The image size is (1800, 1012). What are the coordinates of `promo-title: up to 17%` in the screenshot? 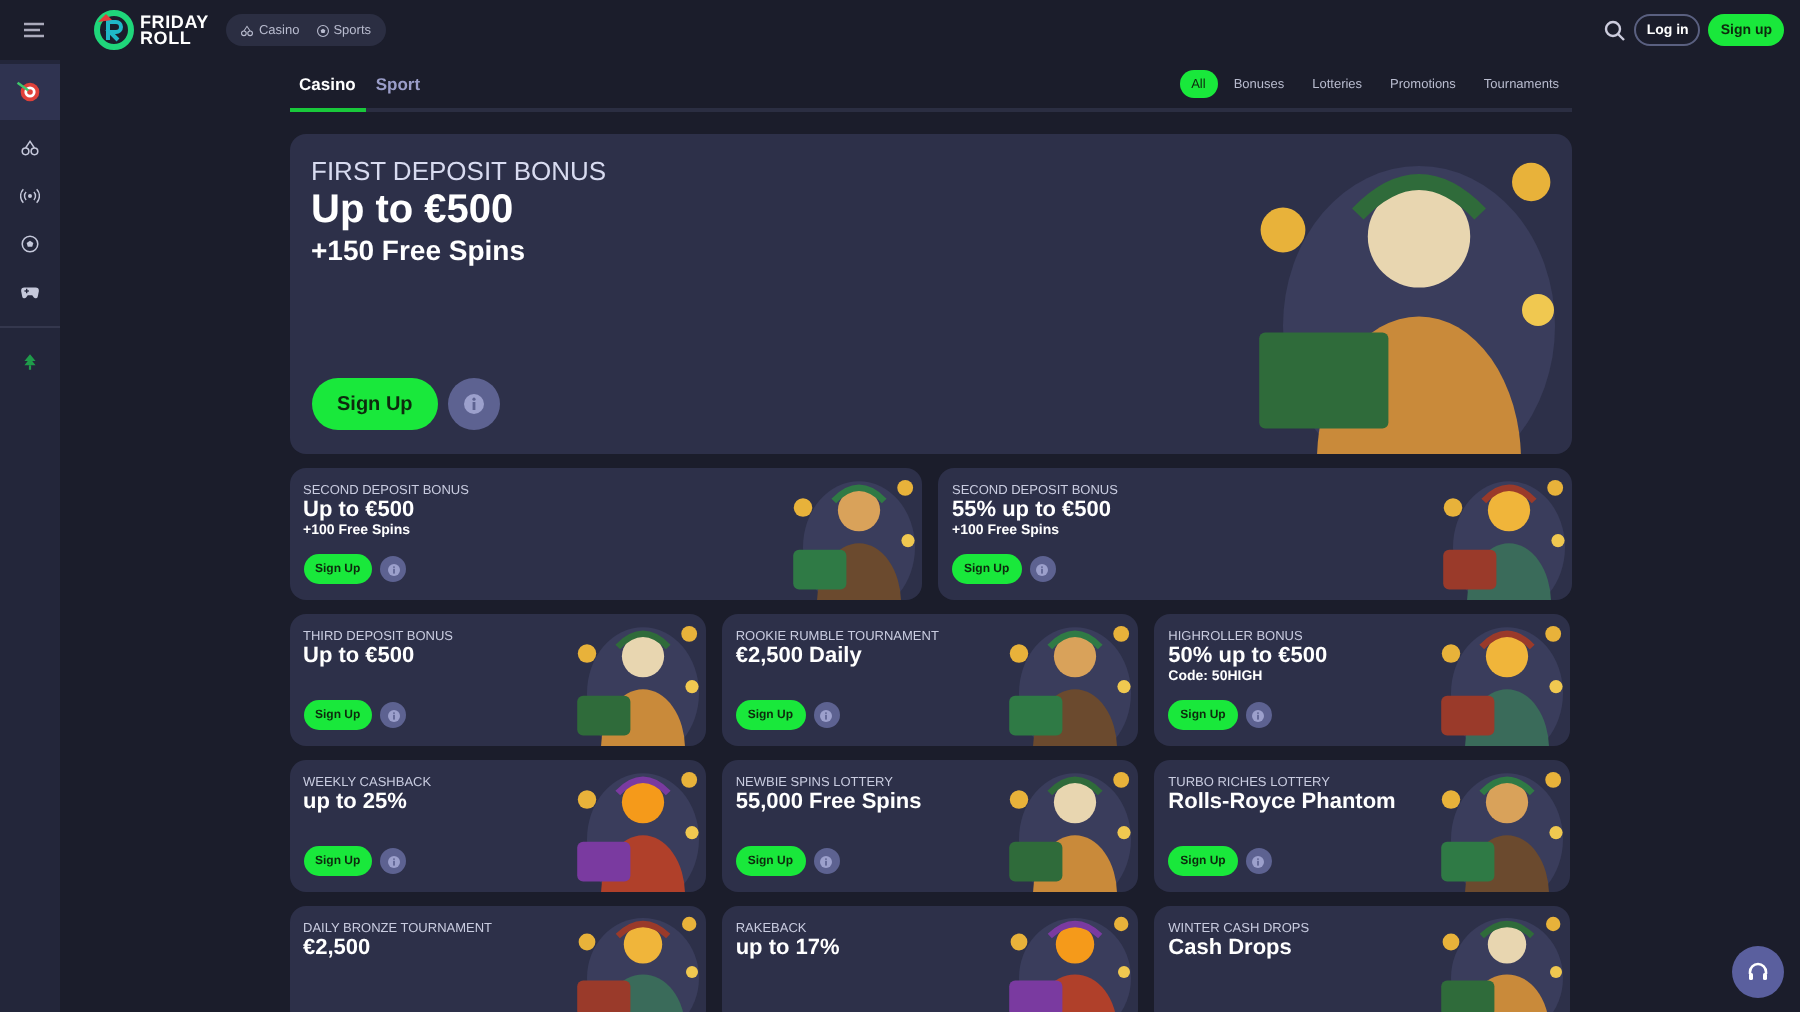 It's located at (788, 949).